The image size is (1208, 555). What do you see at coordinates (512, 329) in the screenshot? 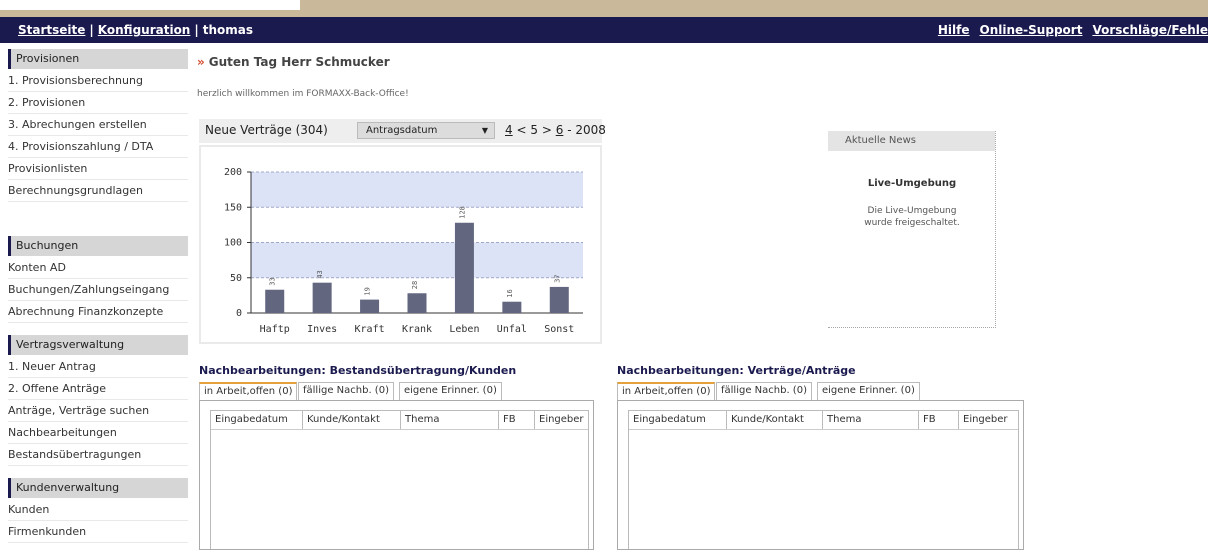
I see `x-tick-label: Unfal` at bounding box center [512, 329].